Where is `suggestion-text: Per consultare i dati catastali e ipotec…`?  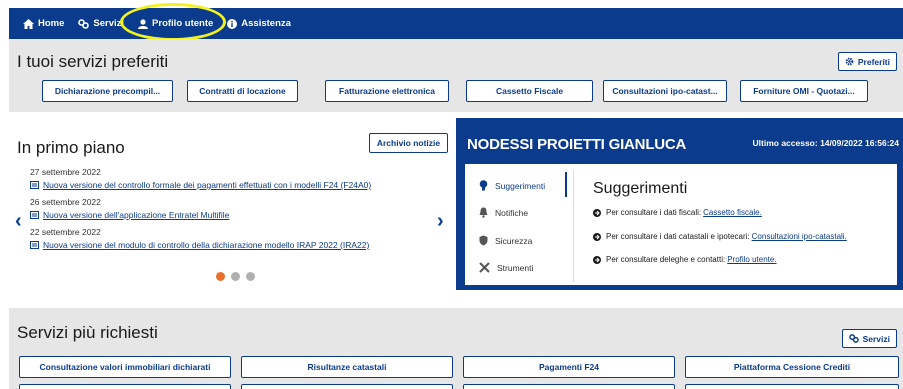
suggestion-text: Per consultare i dati catastali e ipotec… is located at coordinates (678, 236).